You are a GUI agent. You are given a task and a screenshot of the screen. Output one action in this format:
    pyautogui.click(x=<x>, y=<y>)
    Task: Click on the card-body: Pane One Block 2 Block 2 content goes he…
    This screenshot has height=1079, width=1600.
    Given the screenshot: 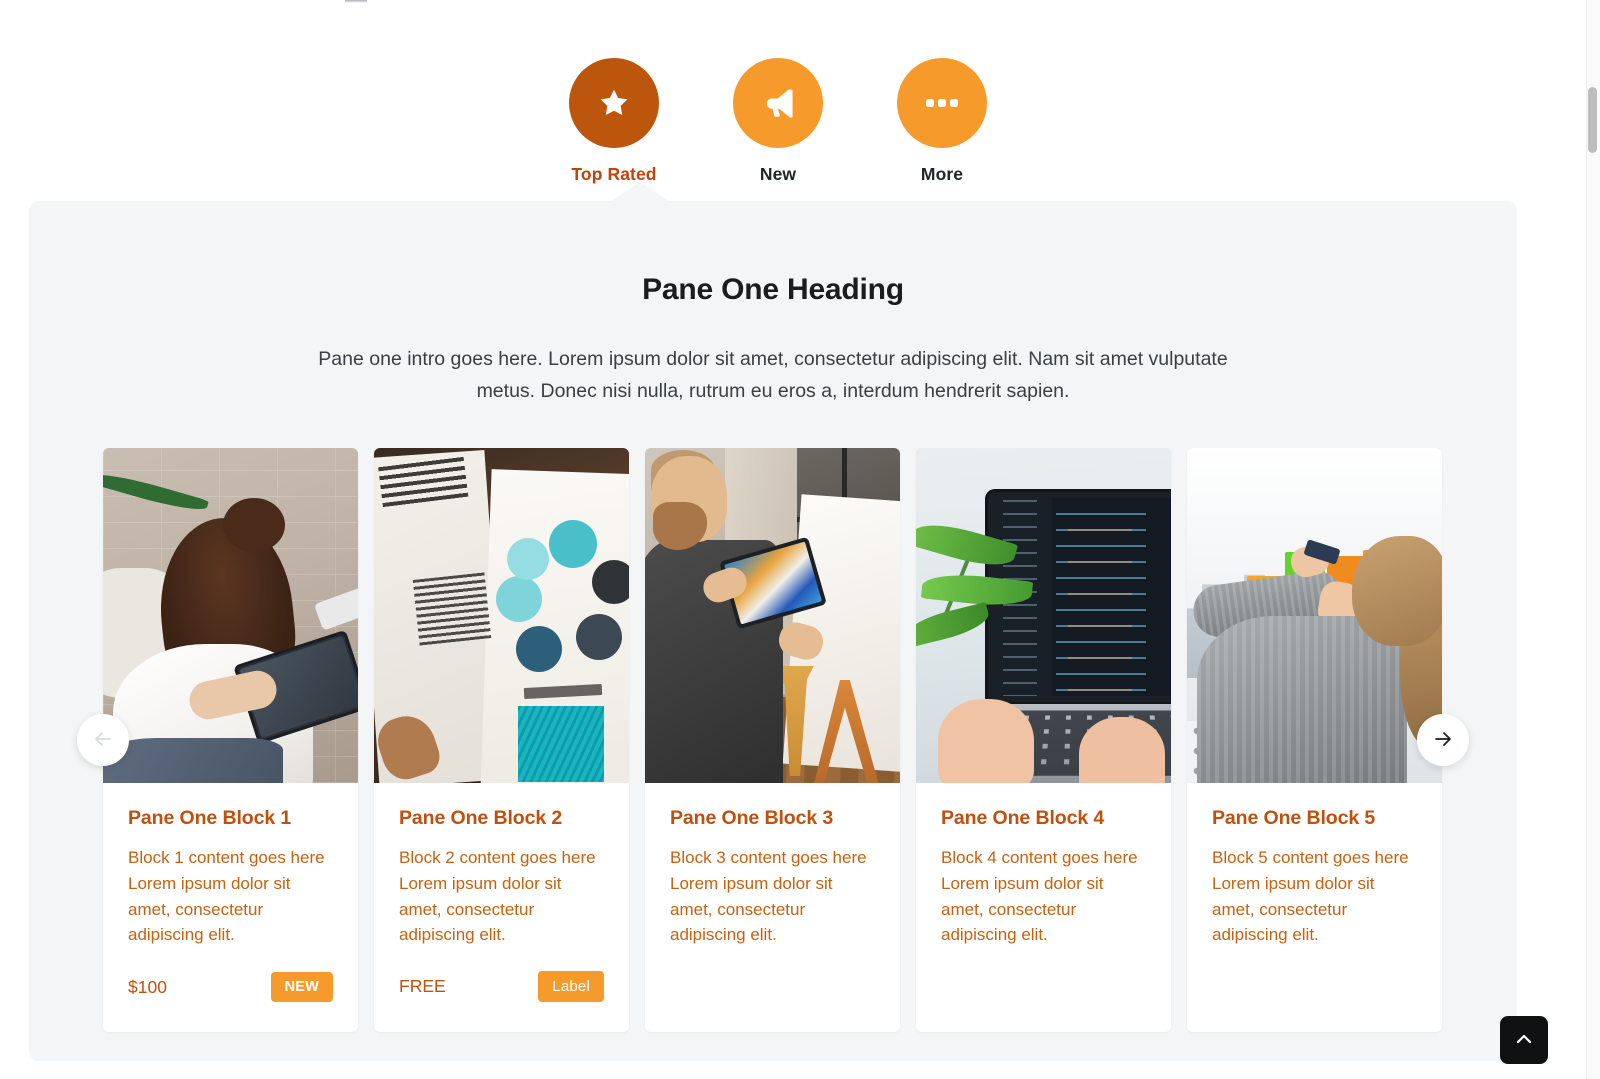 What is the action you would take?
    pyautogui.click(x=501, y=907)
    